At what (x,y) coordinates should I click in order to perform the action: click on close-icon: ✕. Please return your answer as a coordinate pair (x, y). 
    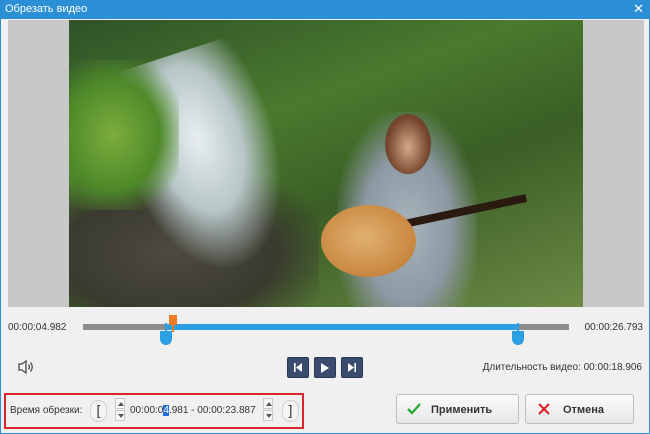
    Looking at the image, I should click on (638, 9).